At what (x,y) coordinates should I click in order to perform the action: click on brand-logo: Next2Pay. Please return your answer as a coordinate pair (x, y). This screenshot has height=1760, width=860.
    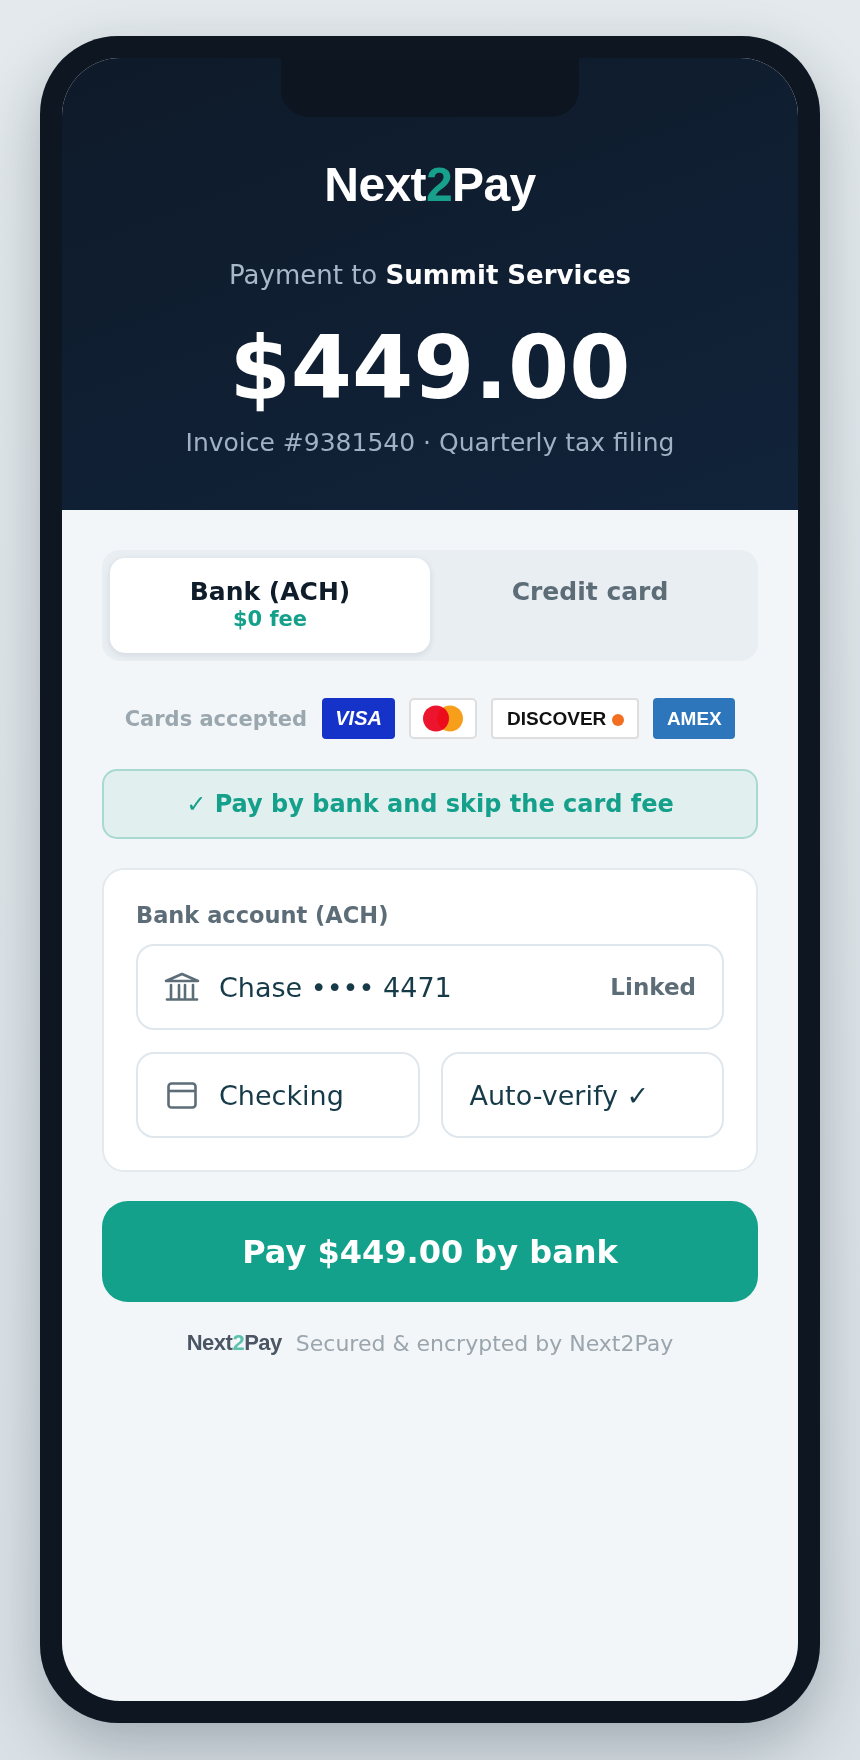
    Looking at the image, I should click on (430, 185).